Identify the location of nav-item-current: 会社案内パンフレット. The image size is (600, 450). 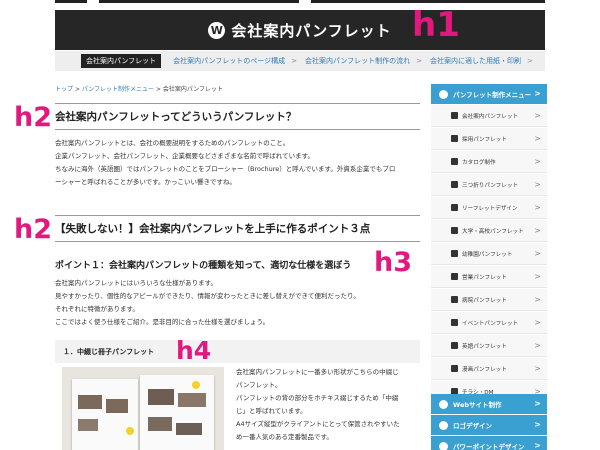
(121, 61).